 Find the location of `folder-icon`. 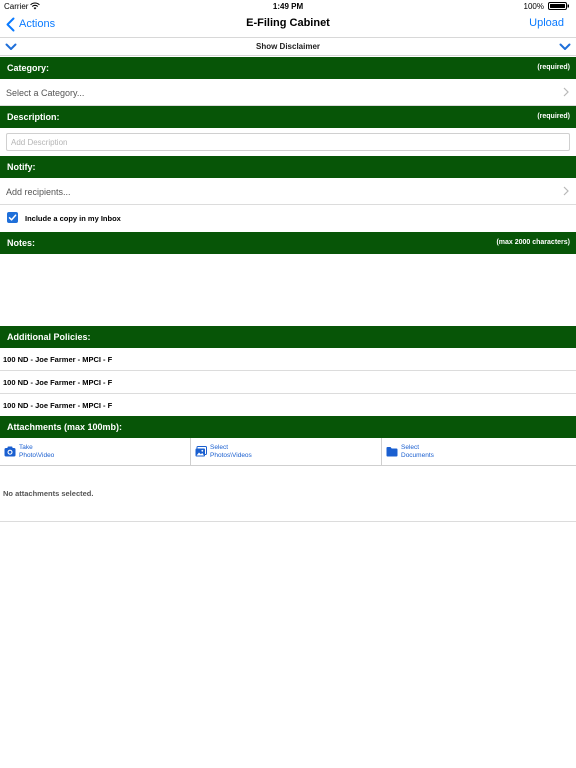

folder-icon is located at coordinates (392, 452).